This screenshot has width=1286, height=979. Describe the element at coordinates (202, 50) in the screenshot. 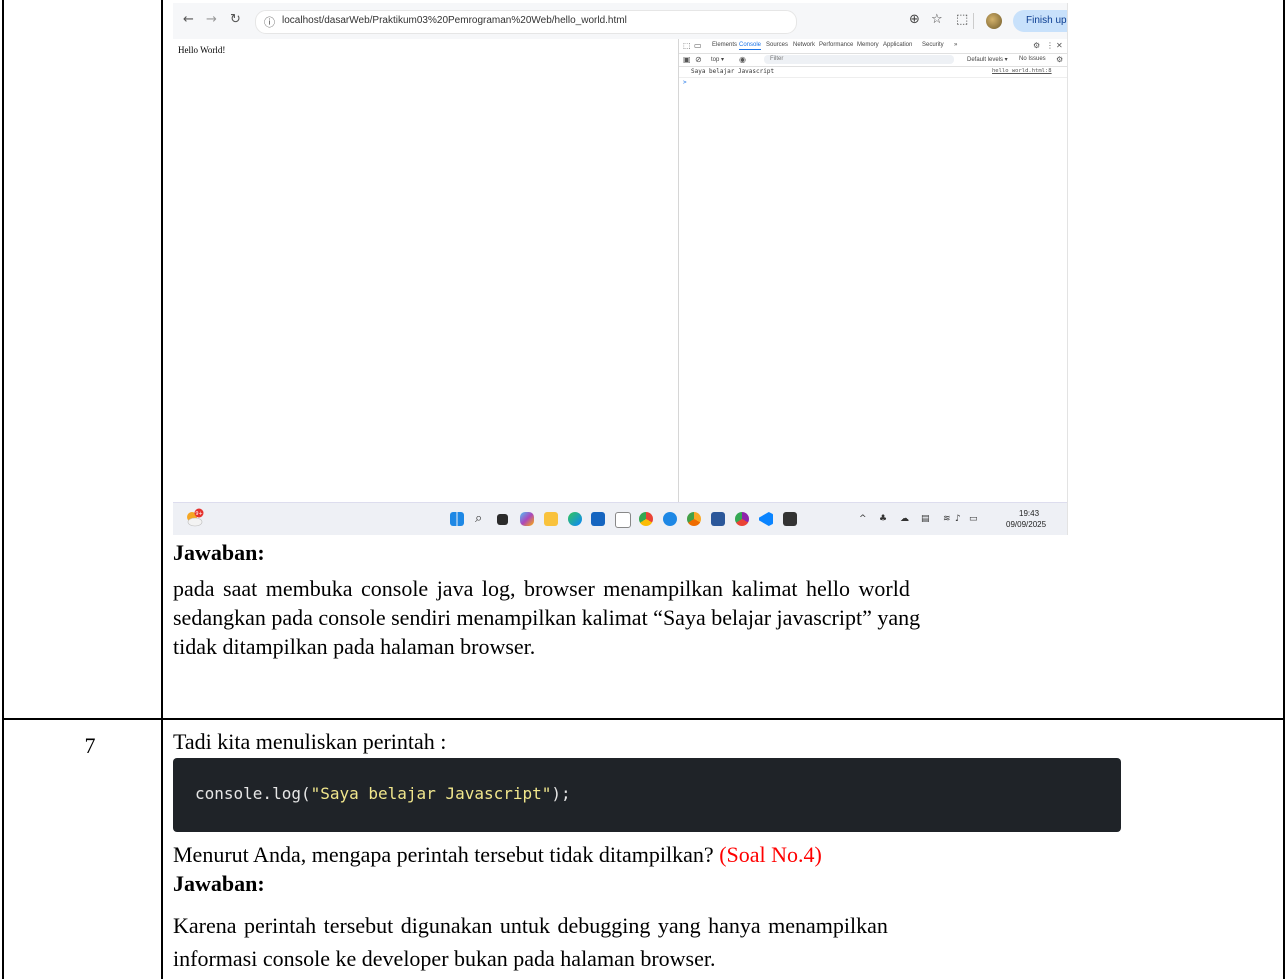

I see `hello-world-text: Hello World!` at that location.